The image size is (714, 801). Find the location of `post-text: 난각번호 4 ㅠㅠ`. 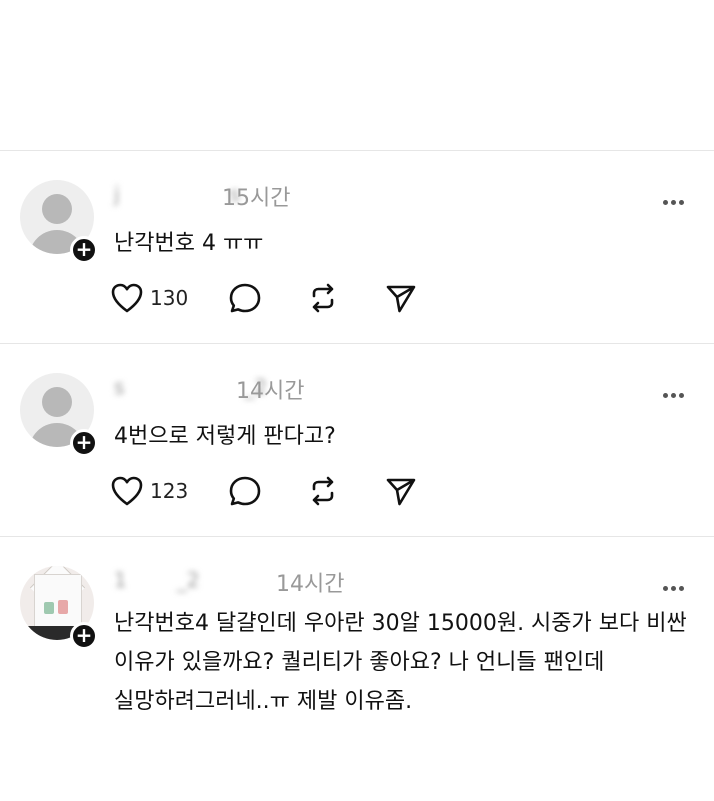

post-text: 난각번호 4 ㅠㅠ is located at coordinates (188, 244).